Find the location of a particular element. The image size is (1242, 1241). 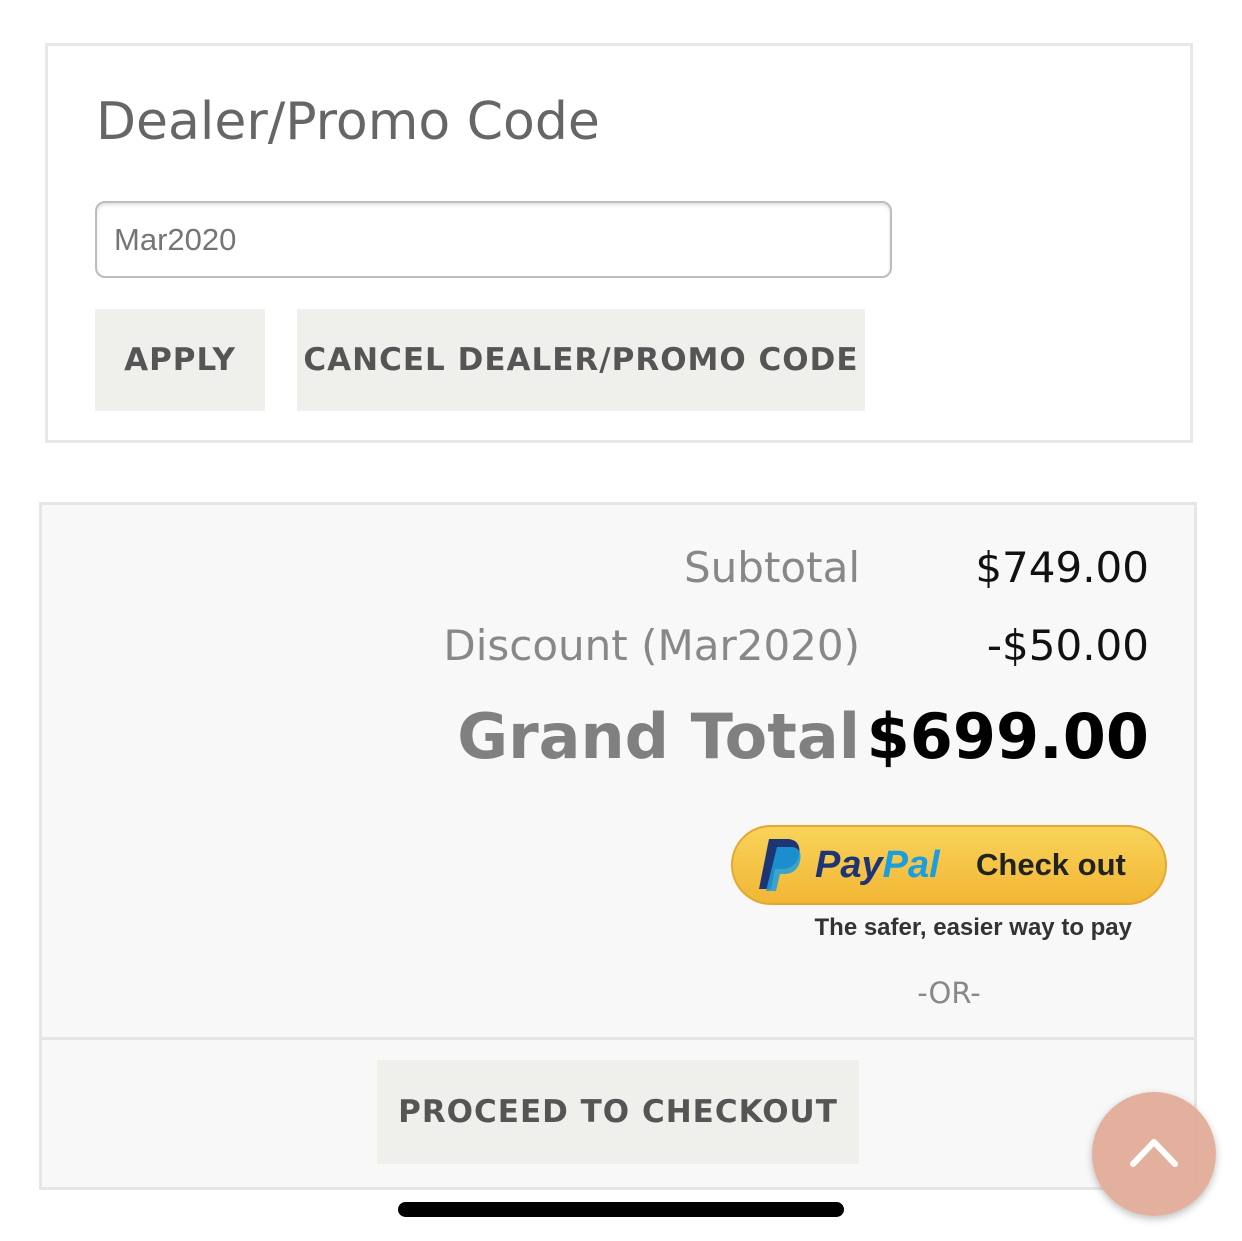

discount-label: Discount (Mar2020) is located at coordinates (651, 645).